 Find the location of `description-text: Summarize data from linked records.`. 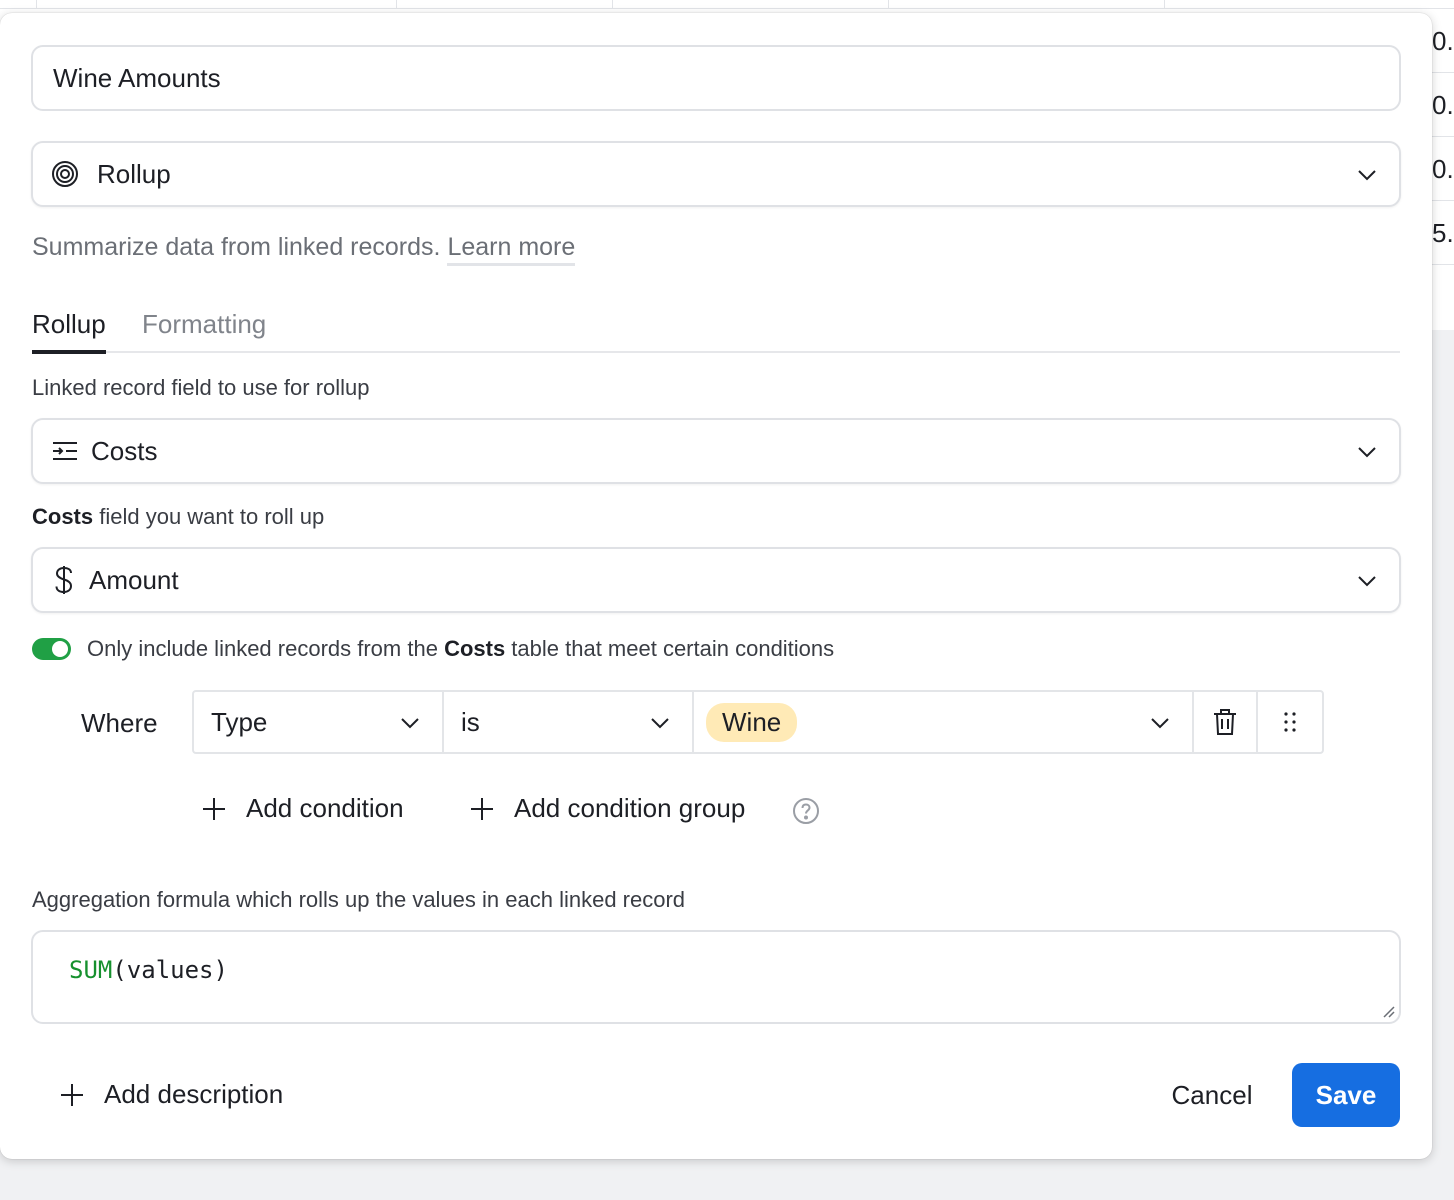

description-text: Summarize data from linked records. is located at coordinates (236, 247).